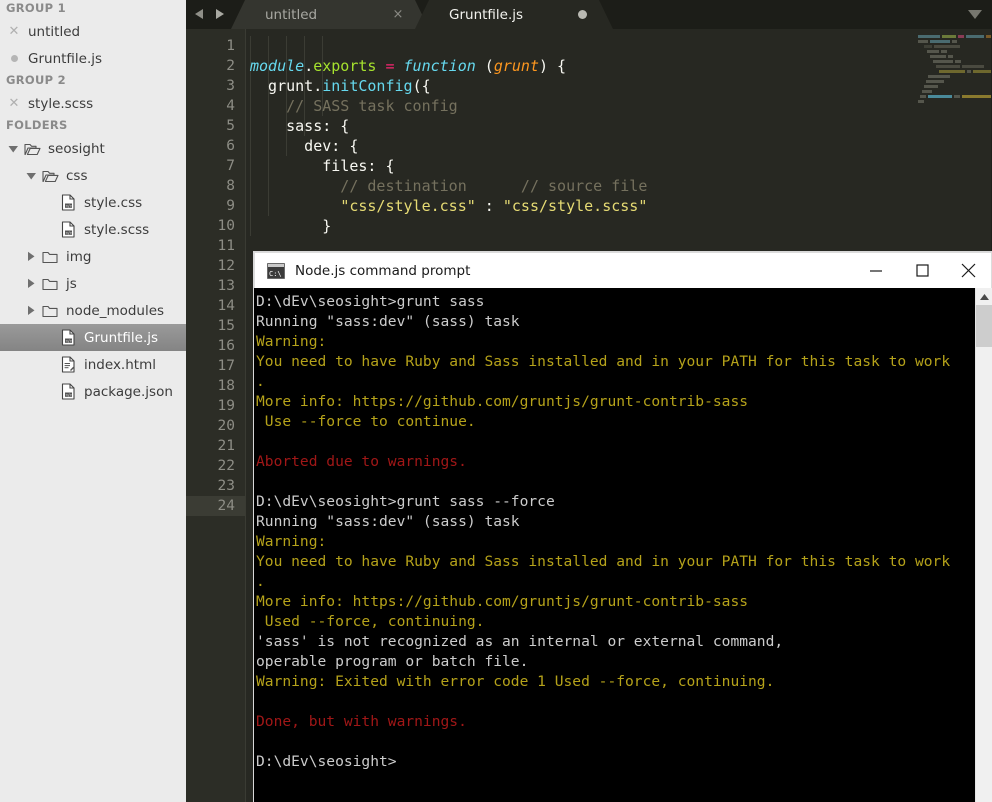 This screenshot has width=992, height=802. I want to click on file-code-icon: </>, so click(68, 229).